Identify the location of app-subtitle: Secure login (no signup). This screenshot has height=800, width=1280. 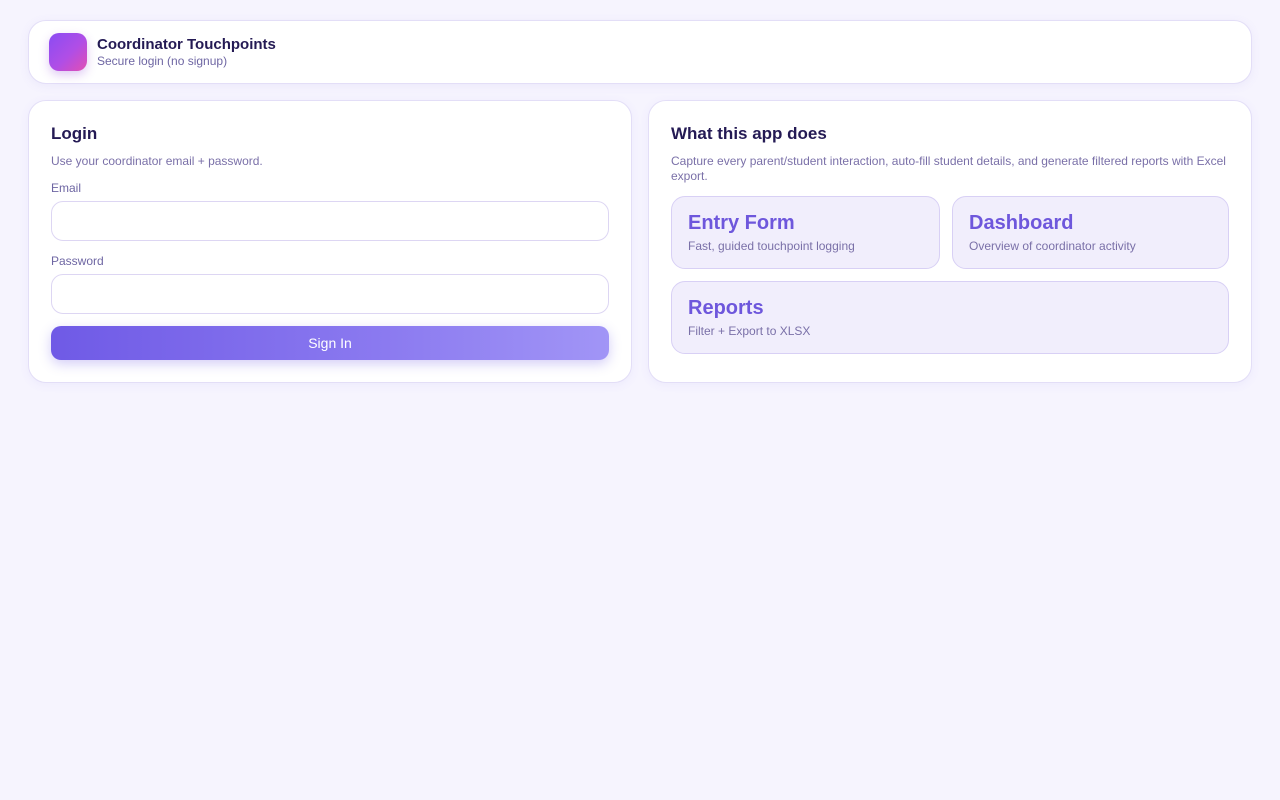
(162, 60).